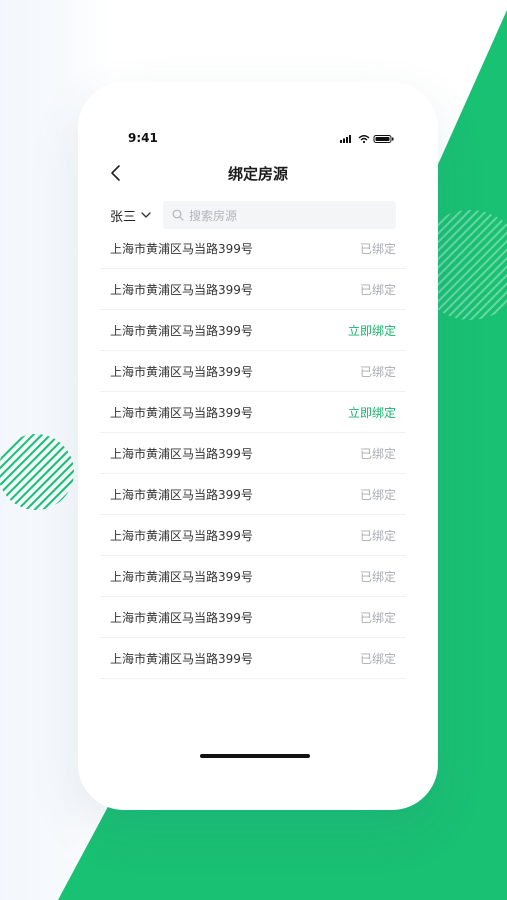 The image size is (507, 900). I want to click on signal-icon, so click(345, 139).